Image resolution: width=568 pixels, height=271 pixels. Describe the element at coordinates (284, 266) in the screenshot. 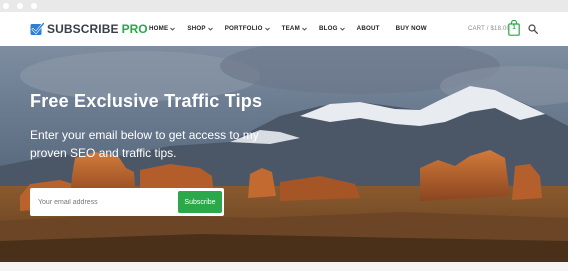

I see `page-bottom-strip` at that location.